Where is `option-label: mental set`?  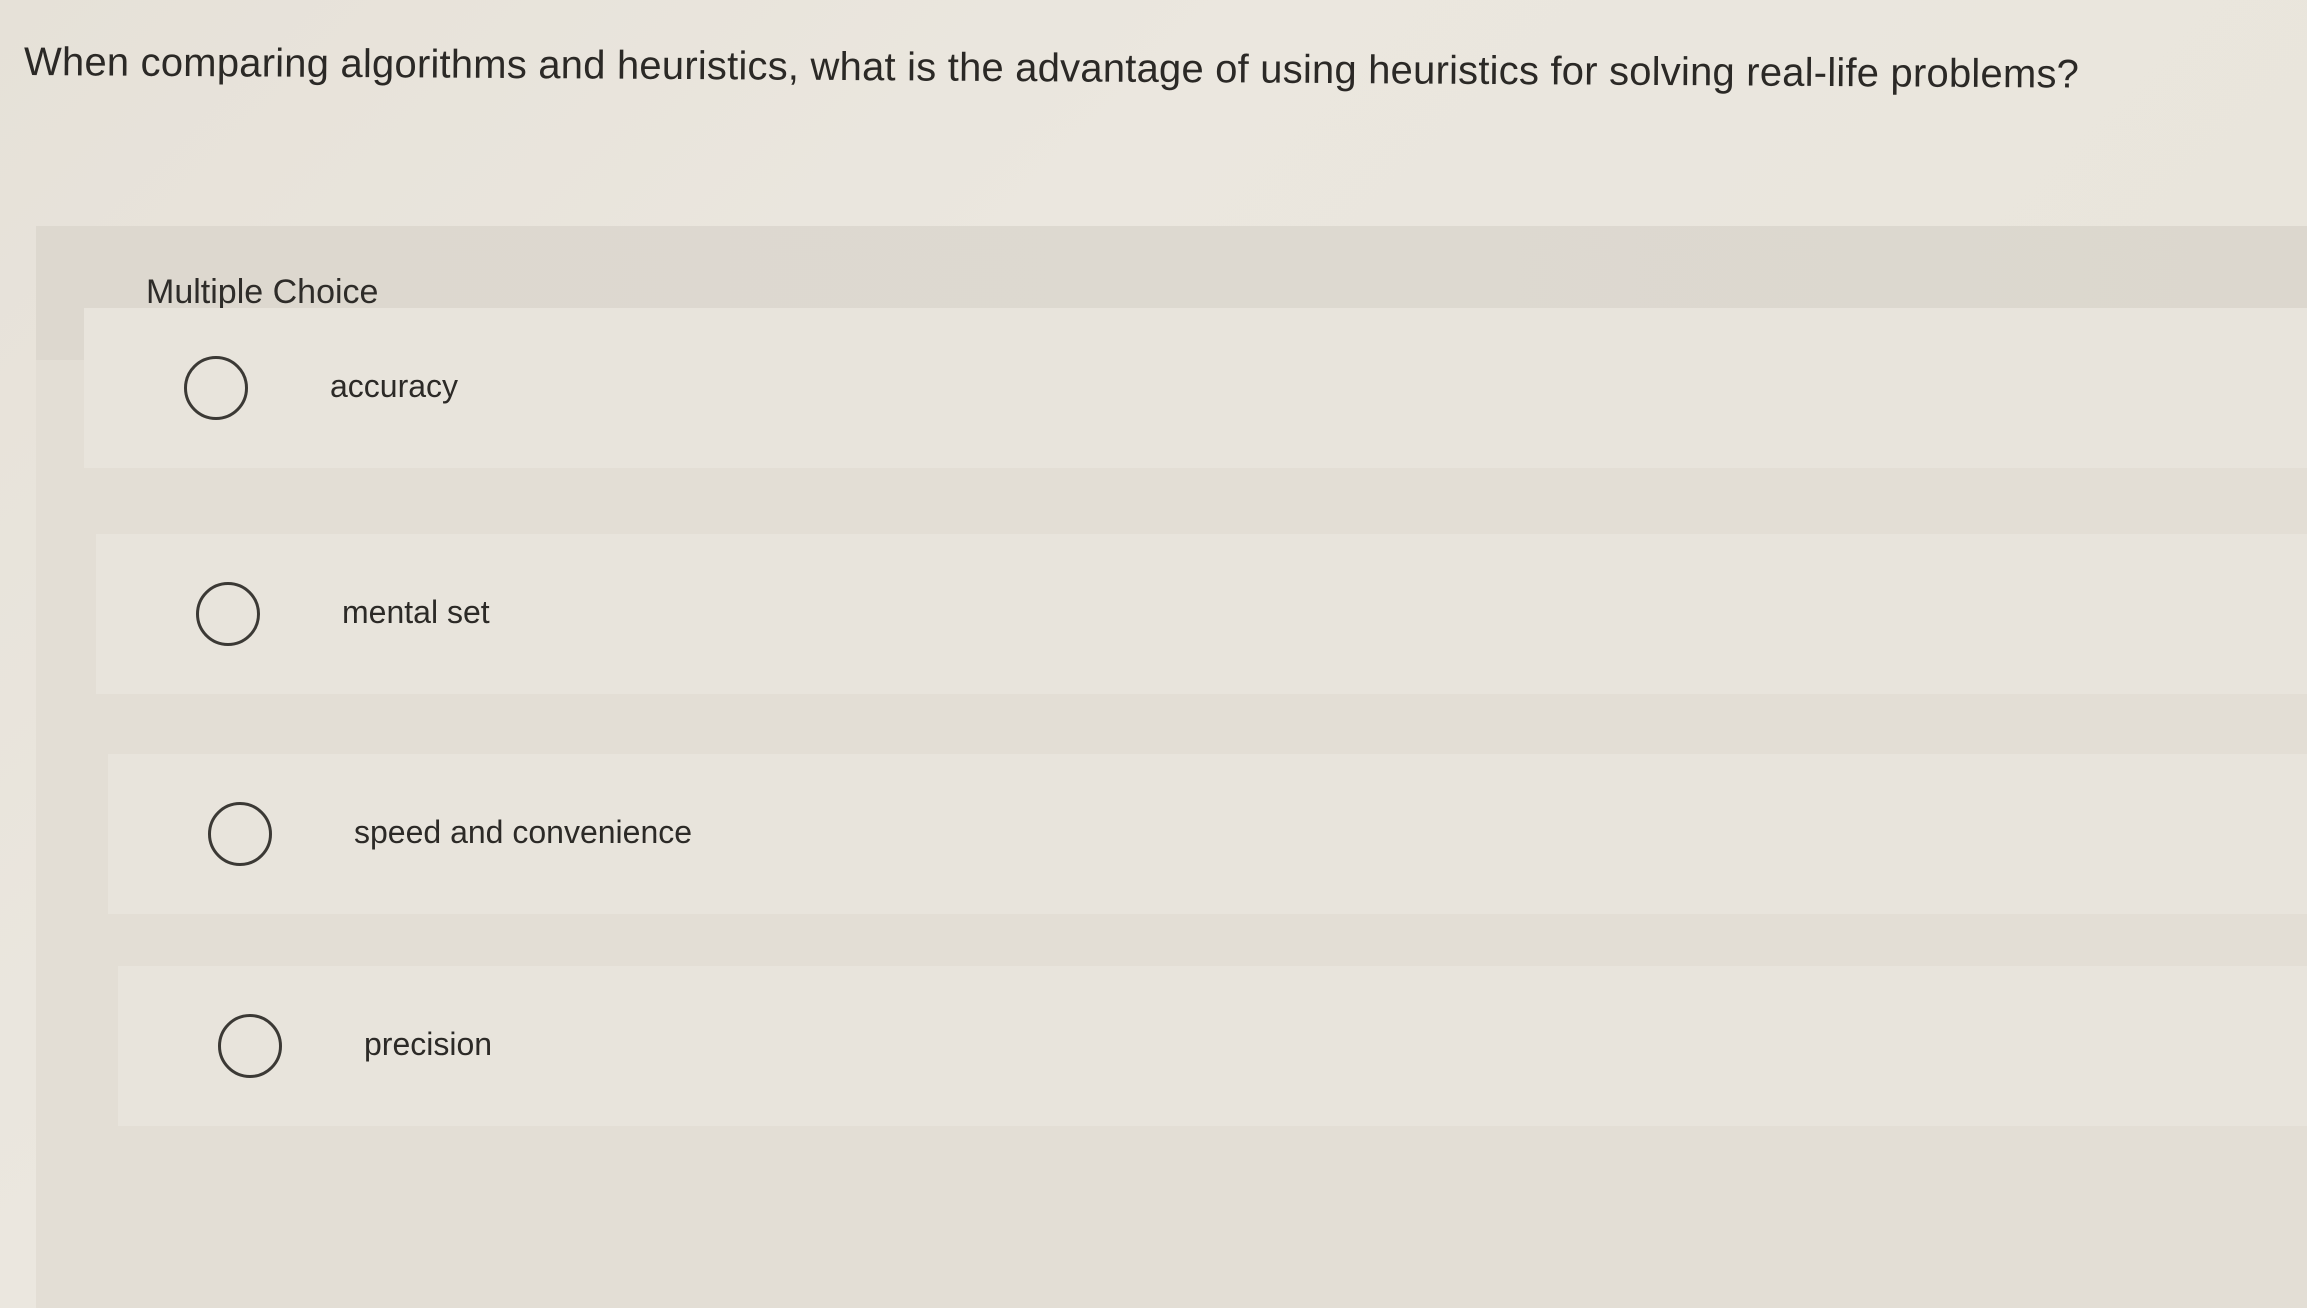 option-label: mental set is located at coordinates (416, 612).